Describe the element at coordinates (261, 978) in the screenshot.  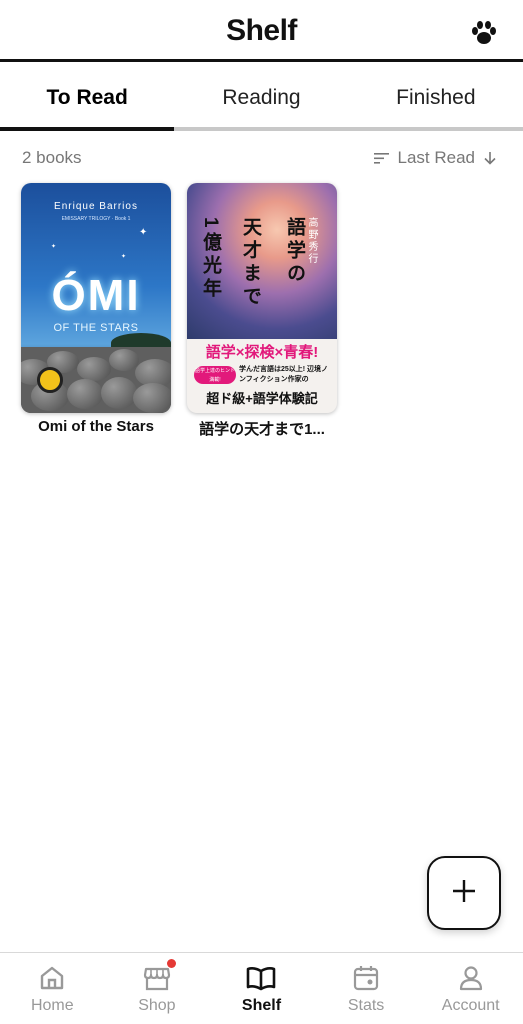
I see `book-open-icon` at that location.